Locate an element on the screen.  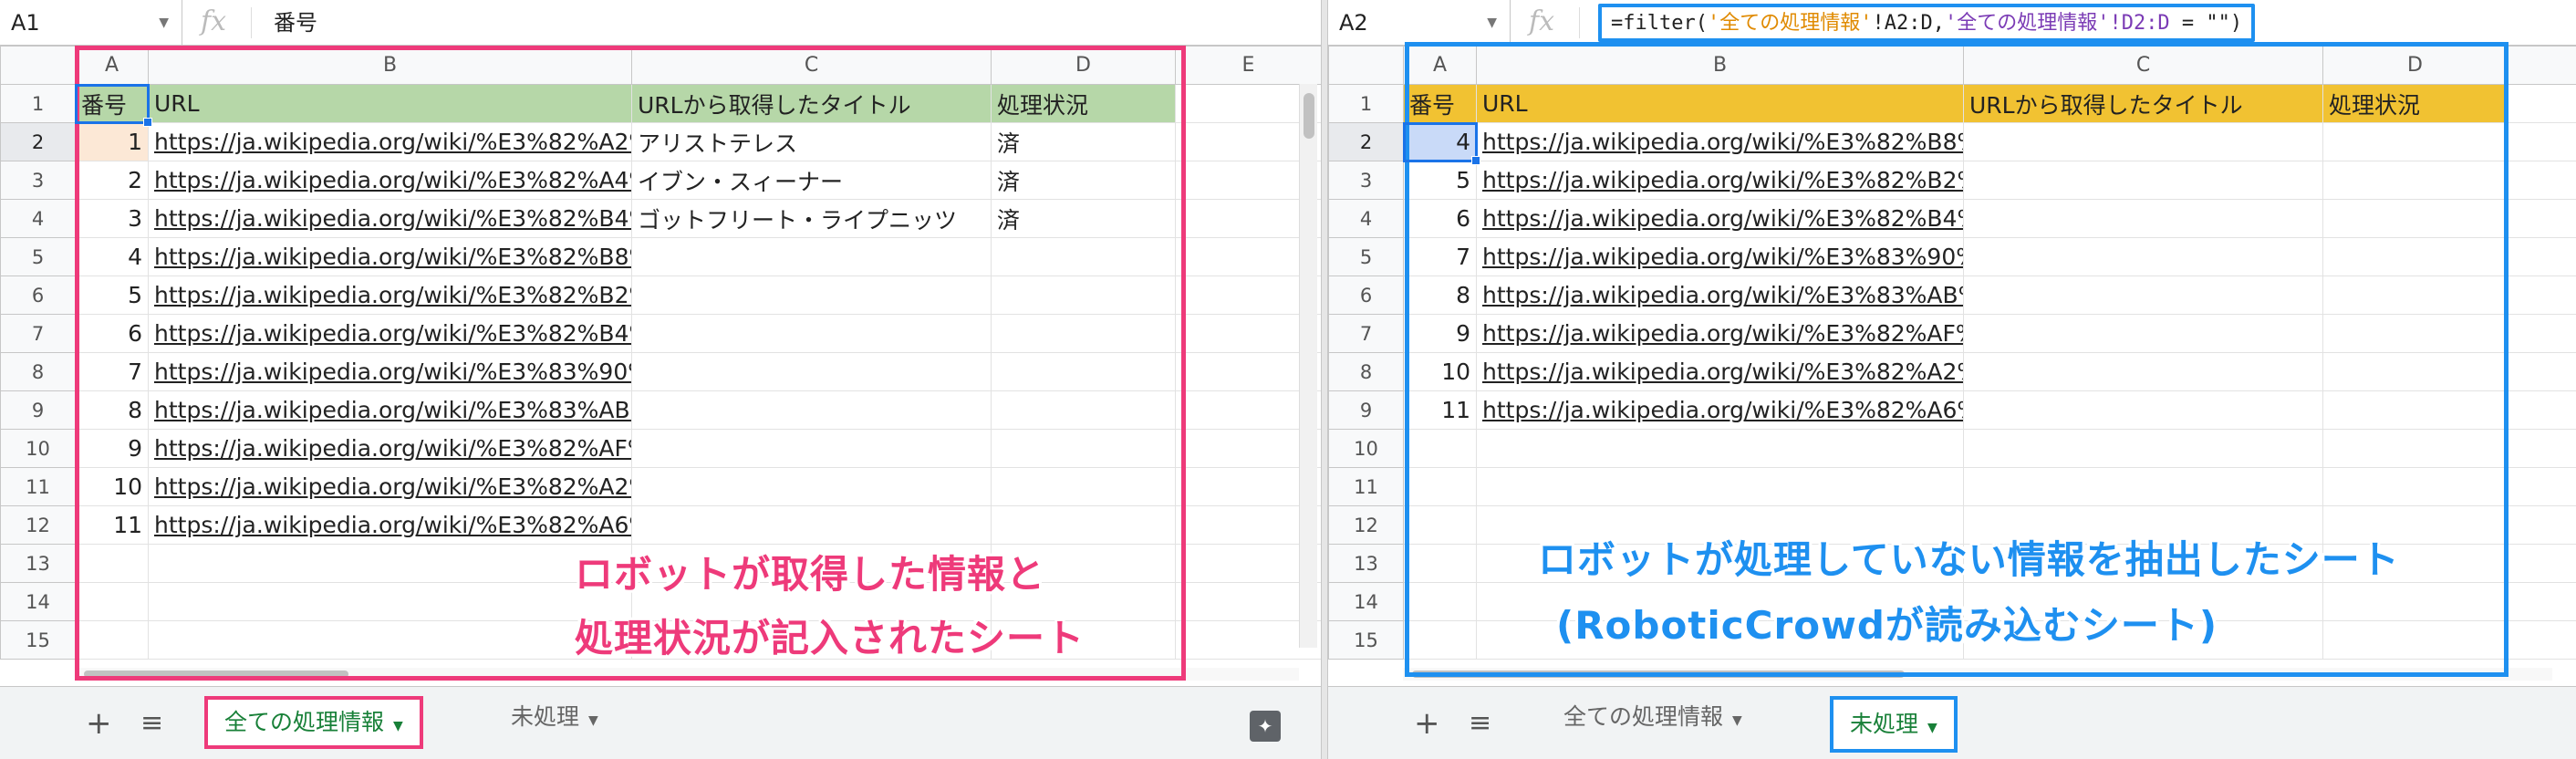
formula-token: =filter( is located at coordinates (1659, 23).